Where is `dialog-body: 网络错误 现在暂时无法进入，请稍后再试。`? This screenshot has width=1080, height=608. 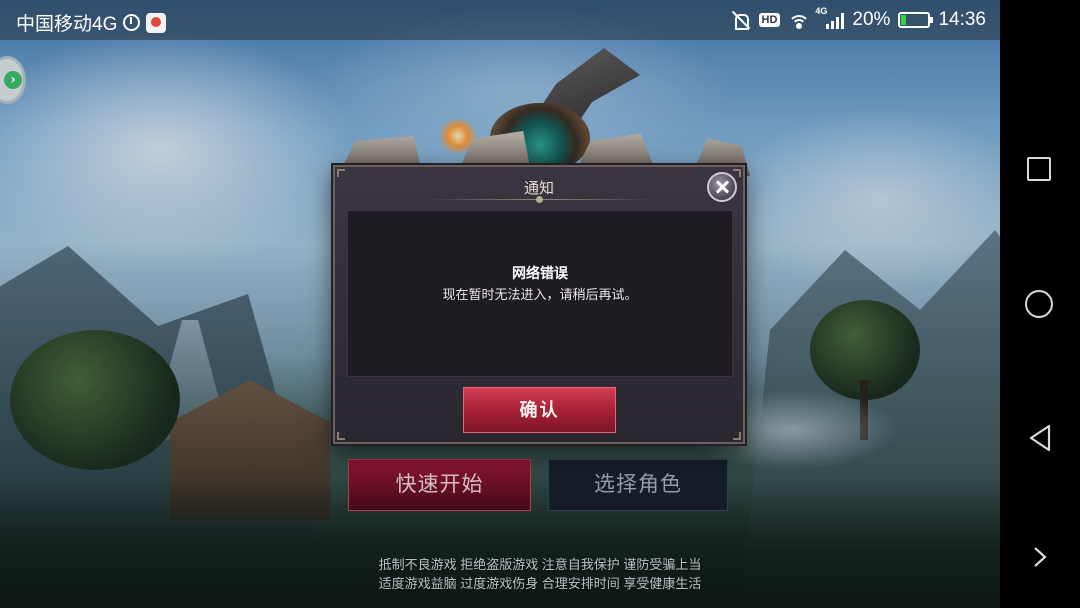 dialog-body: 网络错误 现在暂时无法进入，请稍后再试。 is located at coordinates (540, 293).